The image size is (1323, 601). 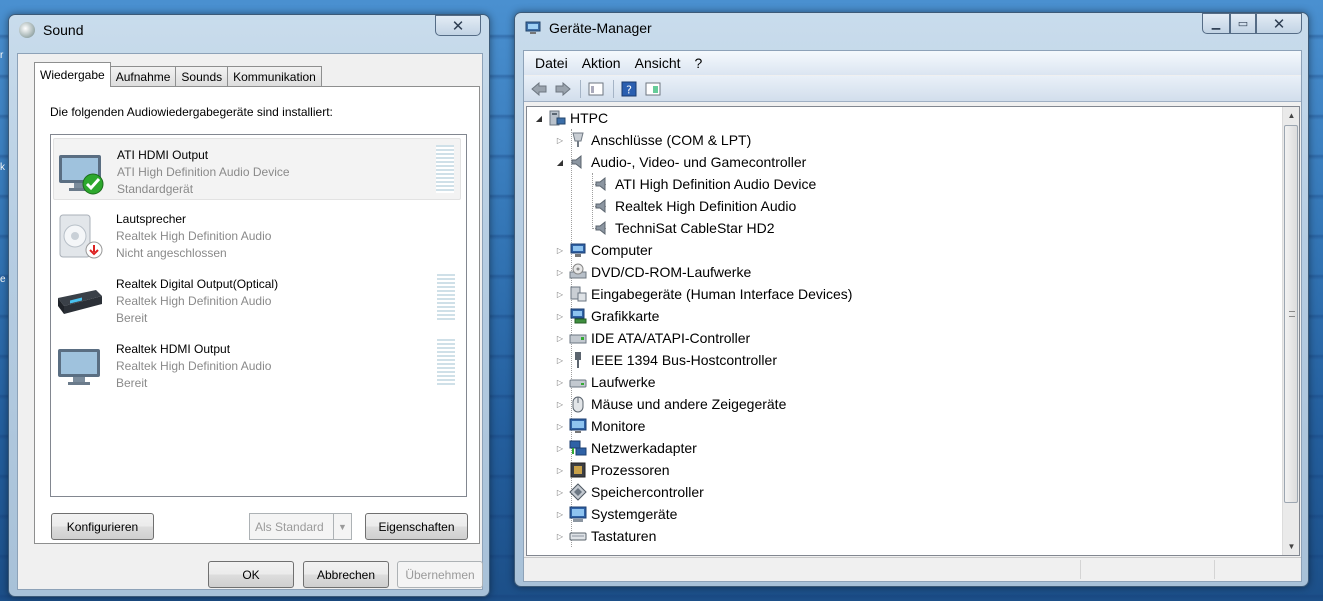 What do you see at coordinates (652, 338) in the screenshot?
I see `tree-node-ide: ▷ IDE ATA/ATAPI-Controller` at bounding box center [652, 338].